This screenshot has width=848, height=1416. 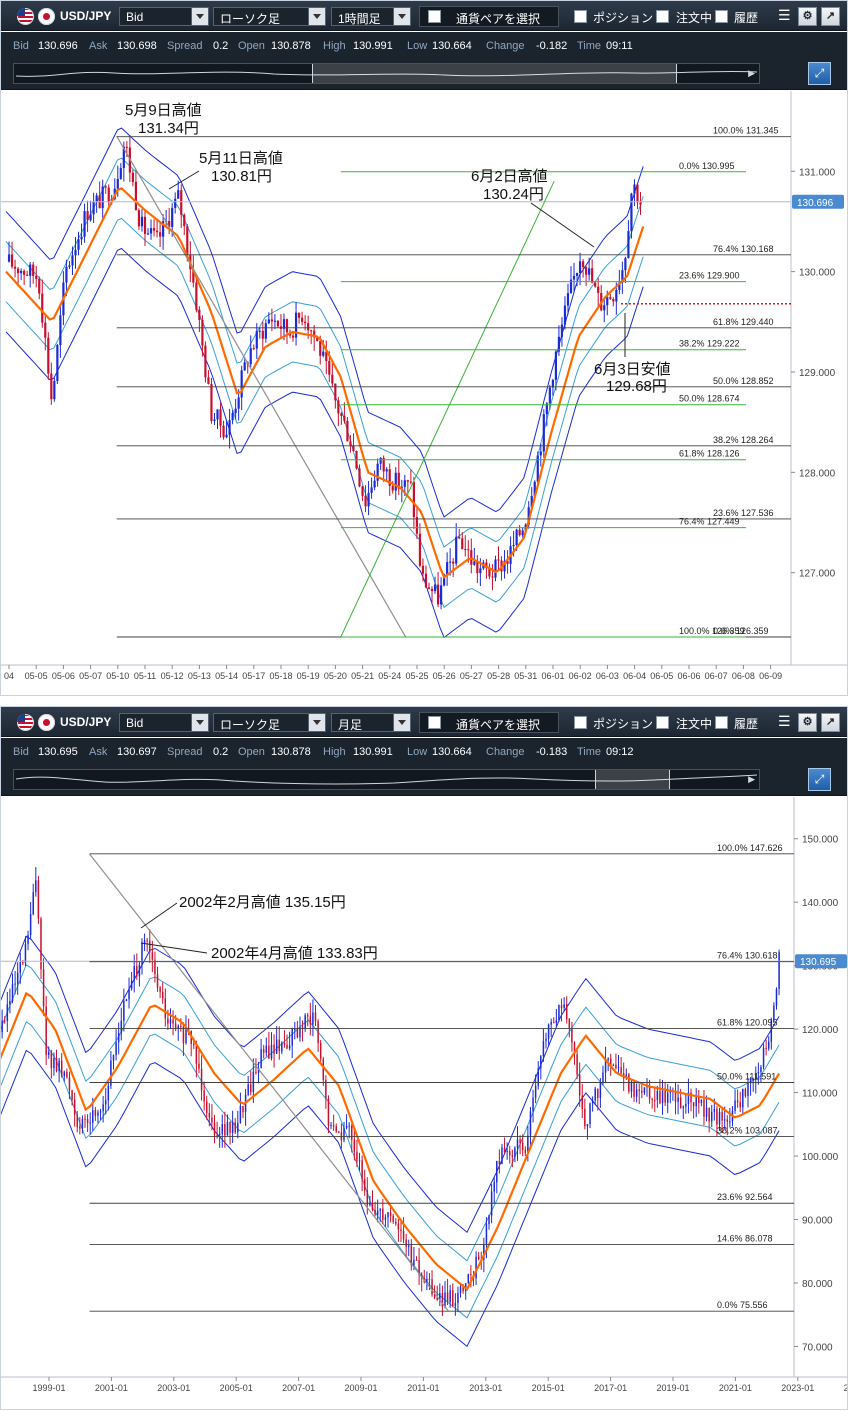 What do you see at coordinates (294, 953) in the screenshot?
I see `annotation-apr-2002-high: 2002年4月高値 133.83円` at bounding box center [294, 953].